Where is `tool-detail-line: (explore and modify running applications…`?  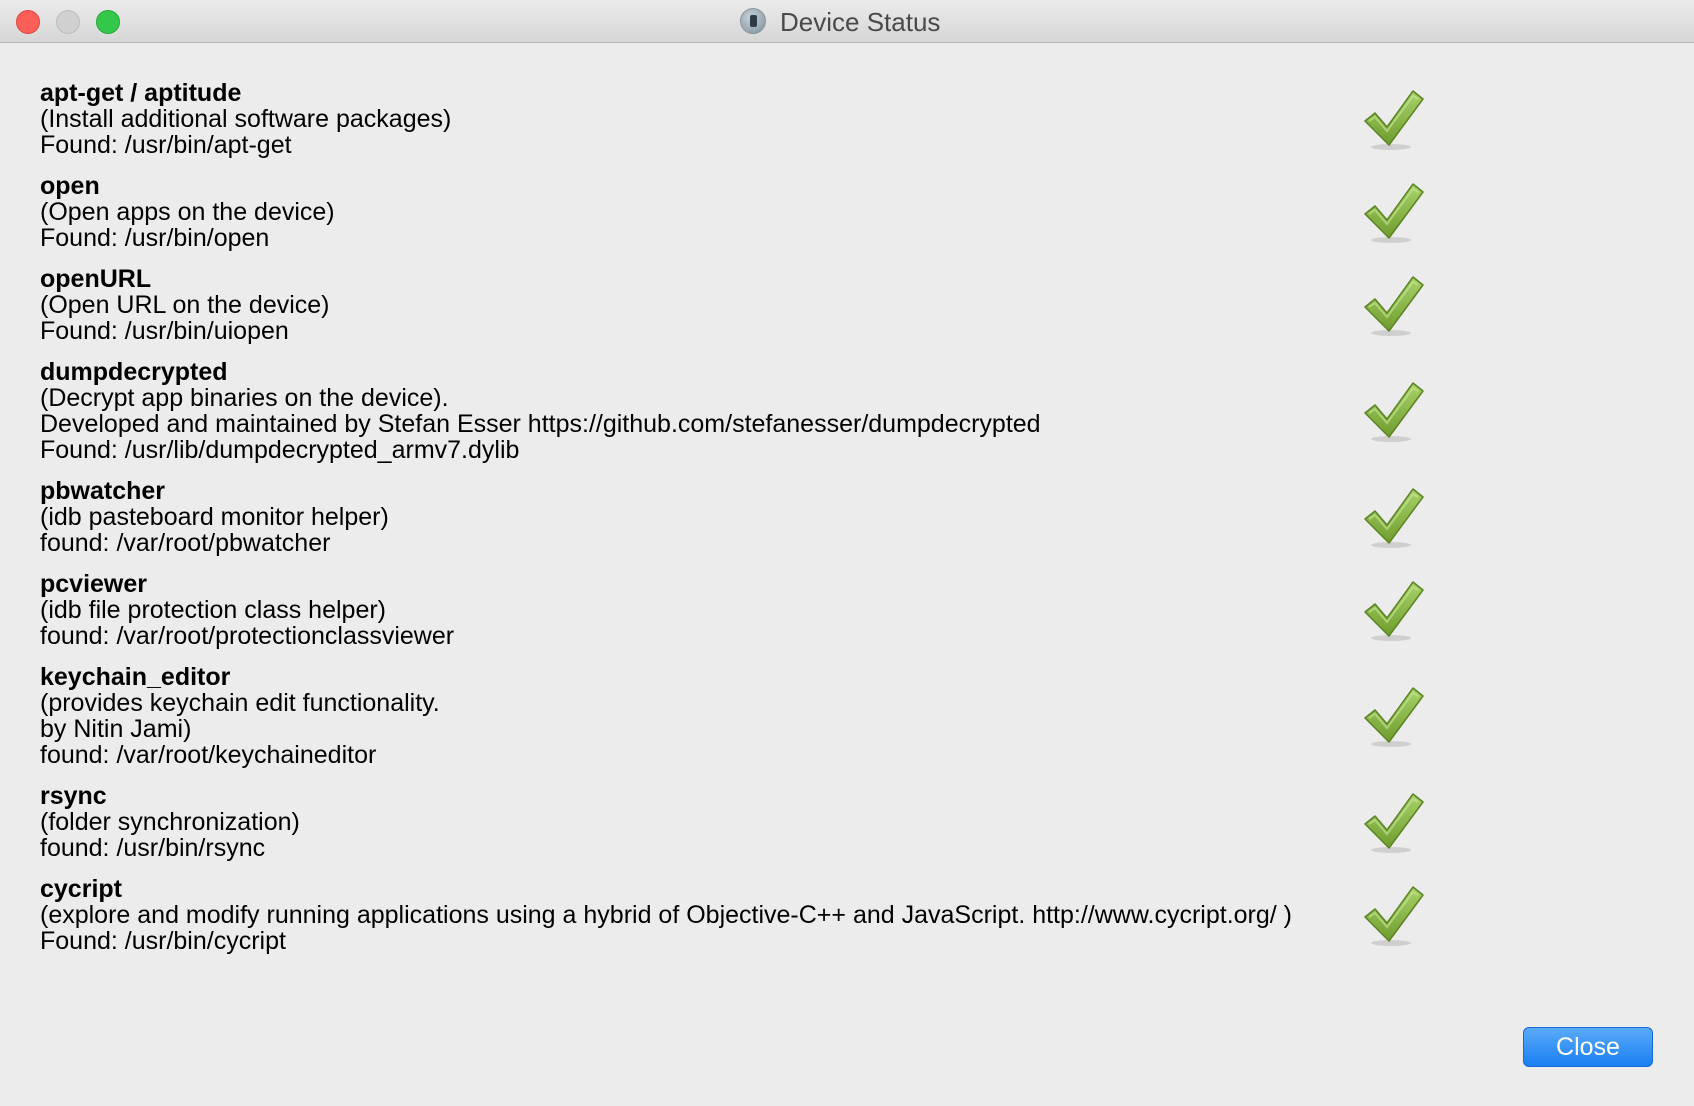 tool-detail-line: (explore and modify running applications… is located at coordinates (666, 915).